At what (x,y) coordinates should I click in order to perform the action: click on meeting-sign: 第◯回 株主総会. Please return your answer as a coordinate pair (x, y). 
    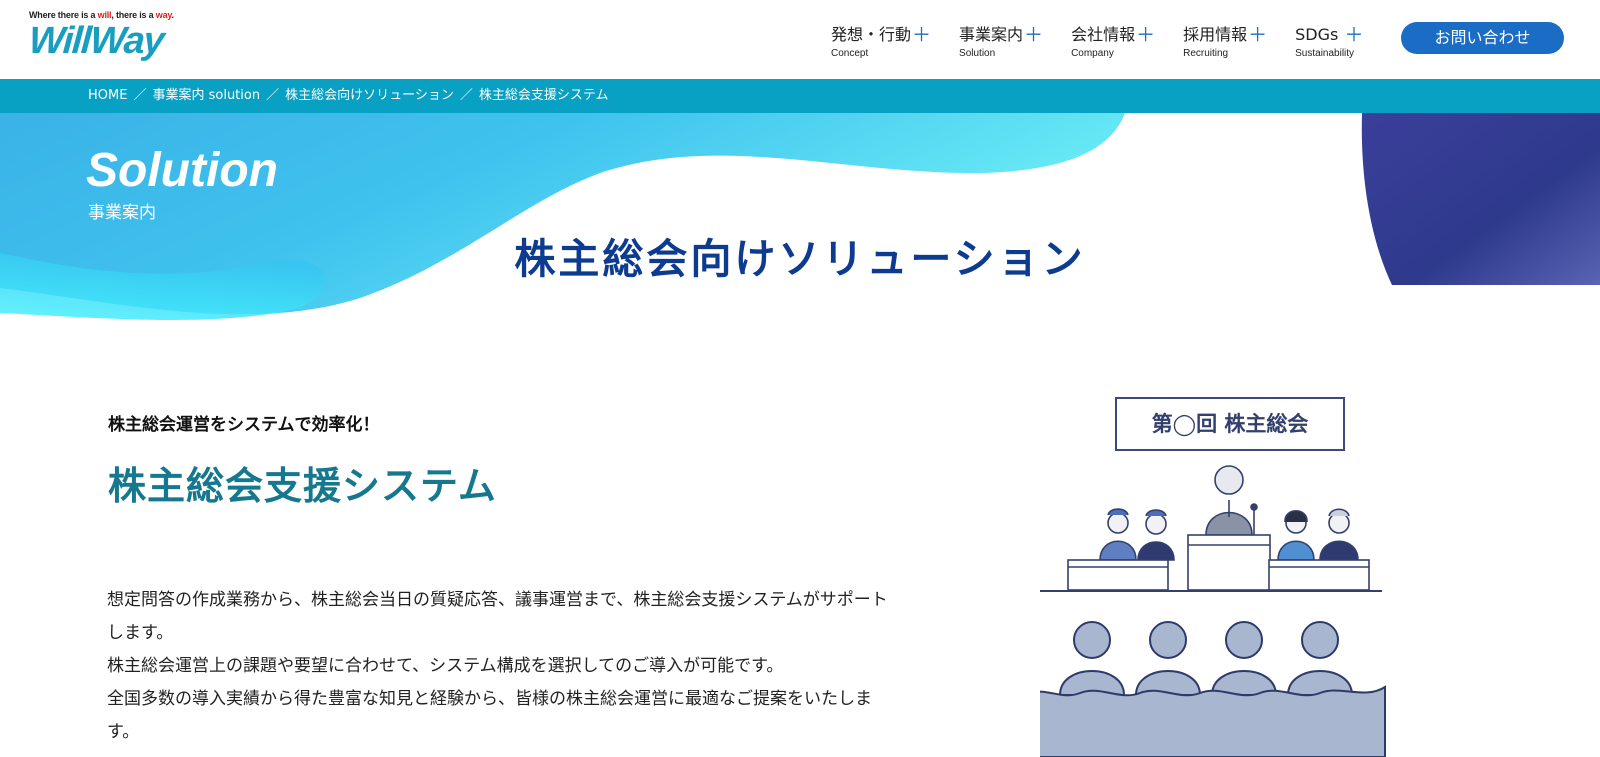
    Looking at the image, I should click on (1230, 424).